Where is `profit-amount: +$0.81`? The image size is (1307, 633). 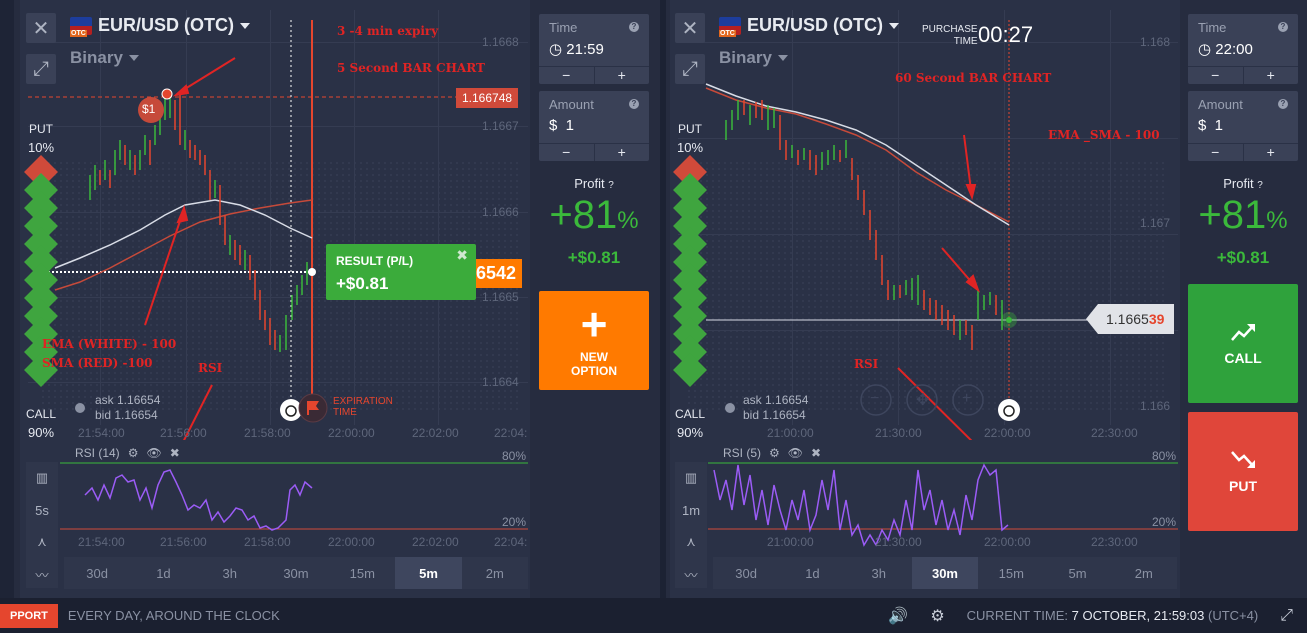
profit-amount: +$0.81 is located at coordinates (594, 257).